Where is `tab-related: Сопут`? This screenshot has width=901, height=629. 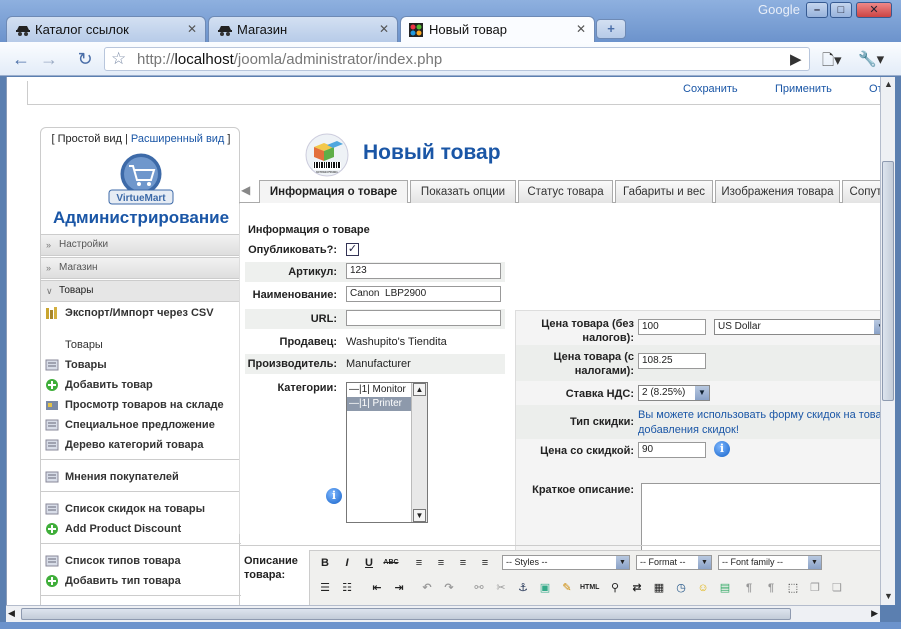 tab-related: Сопут is located at coordinates (861, 191).